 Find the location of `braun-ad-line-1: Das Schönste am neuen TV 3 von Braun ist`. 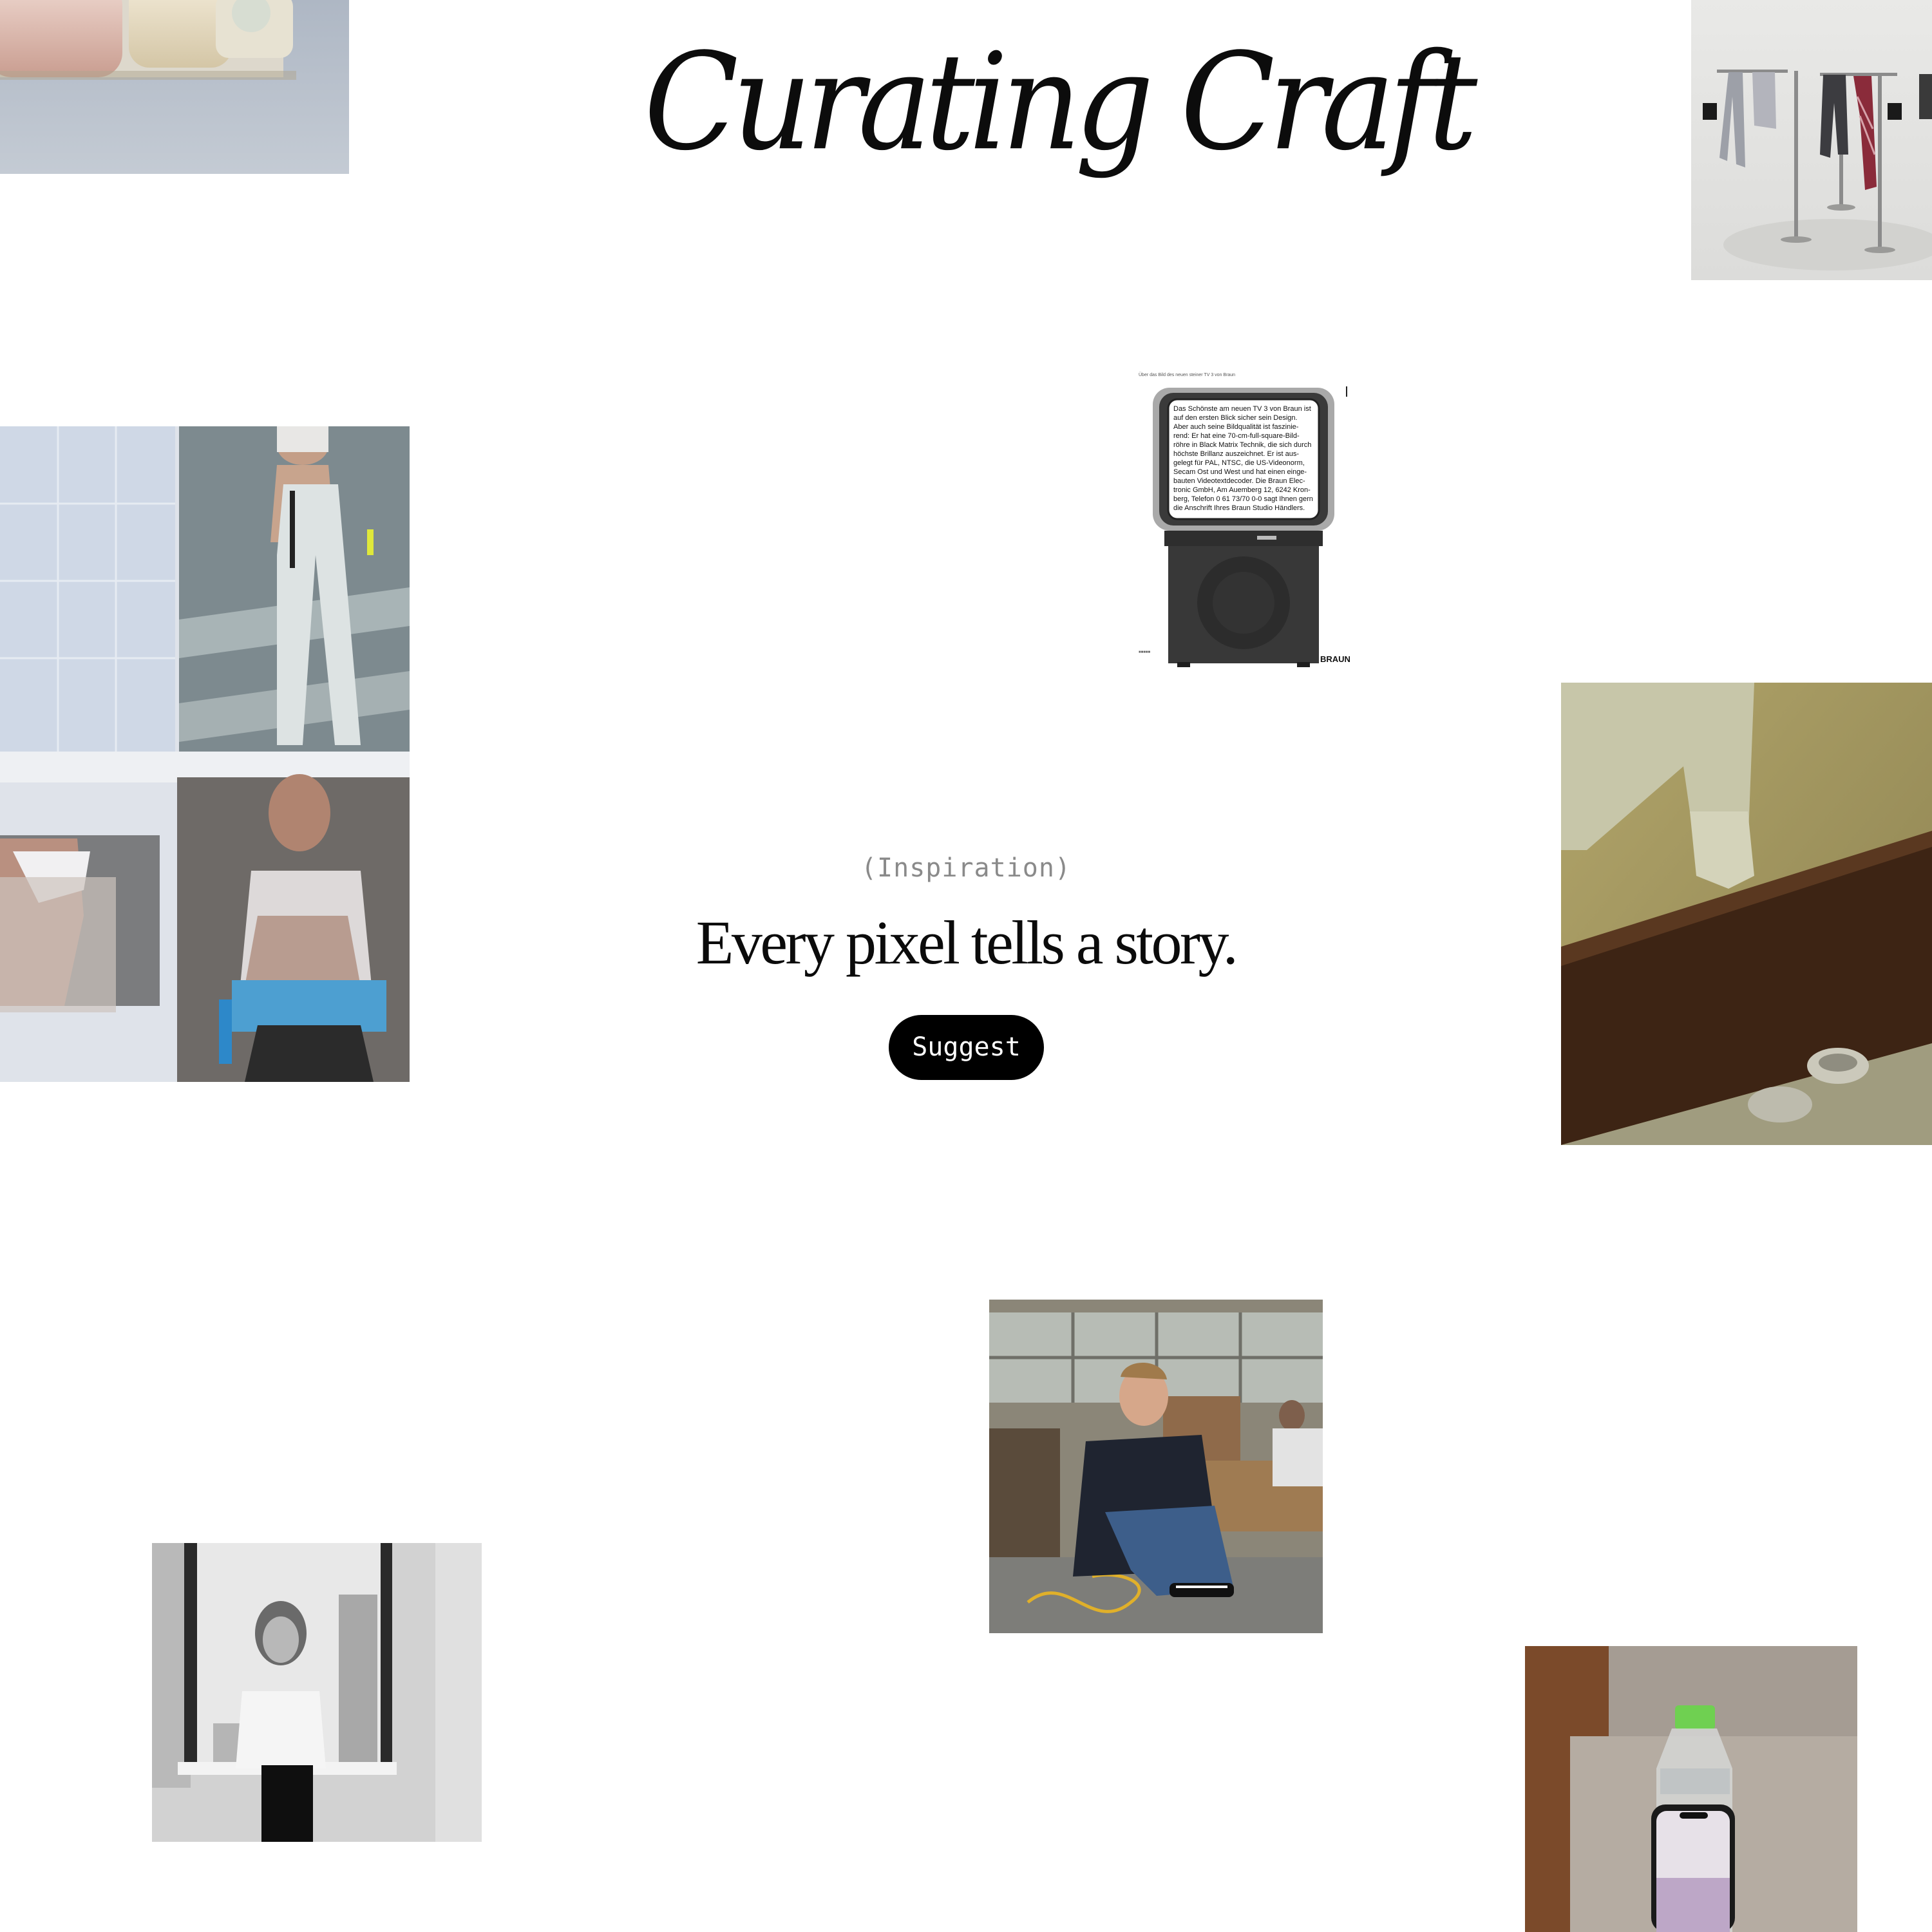

braun-ad-line-1: Das Schönste am neuen TV 3 von Braun ist is located at coordinates (1242, 409).